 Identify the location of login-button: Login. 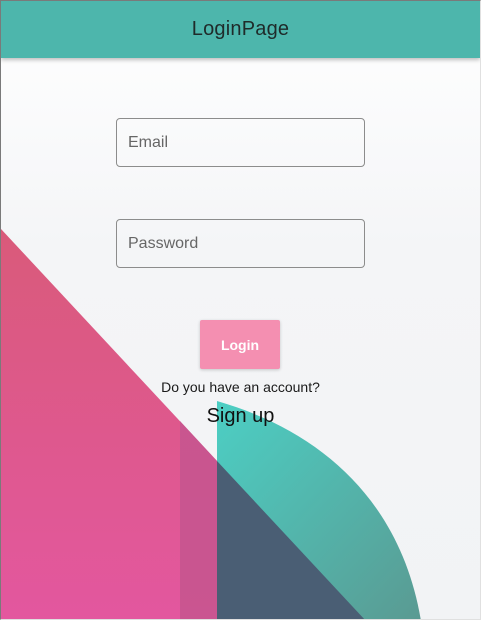
(240, 344).